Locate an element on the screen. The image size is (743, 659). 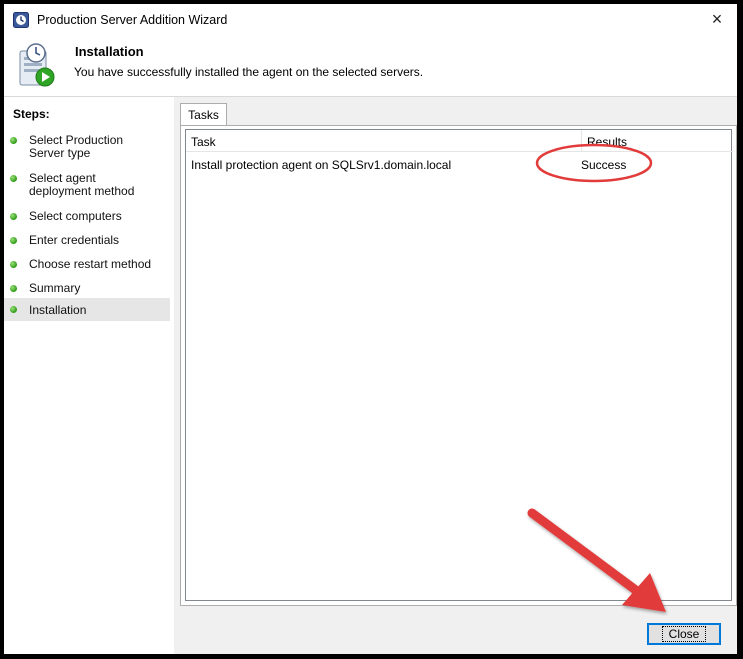
step-select-agent-deployment-method: Select agent deployment method is located at coordinates (87, 184).